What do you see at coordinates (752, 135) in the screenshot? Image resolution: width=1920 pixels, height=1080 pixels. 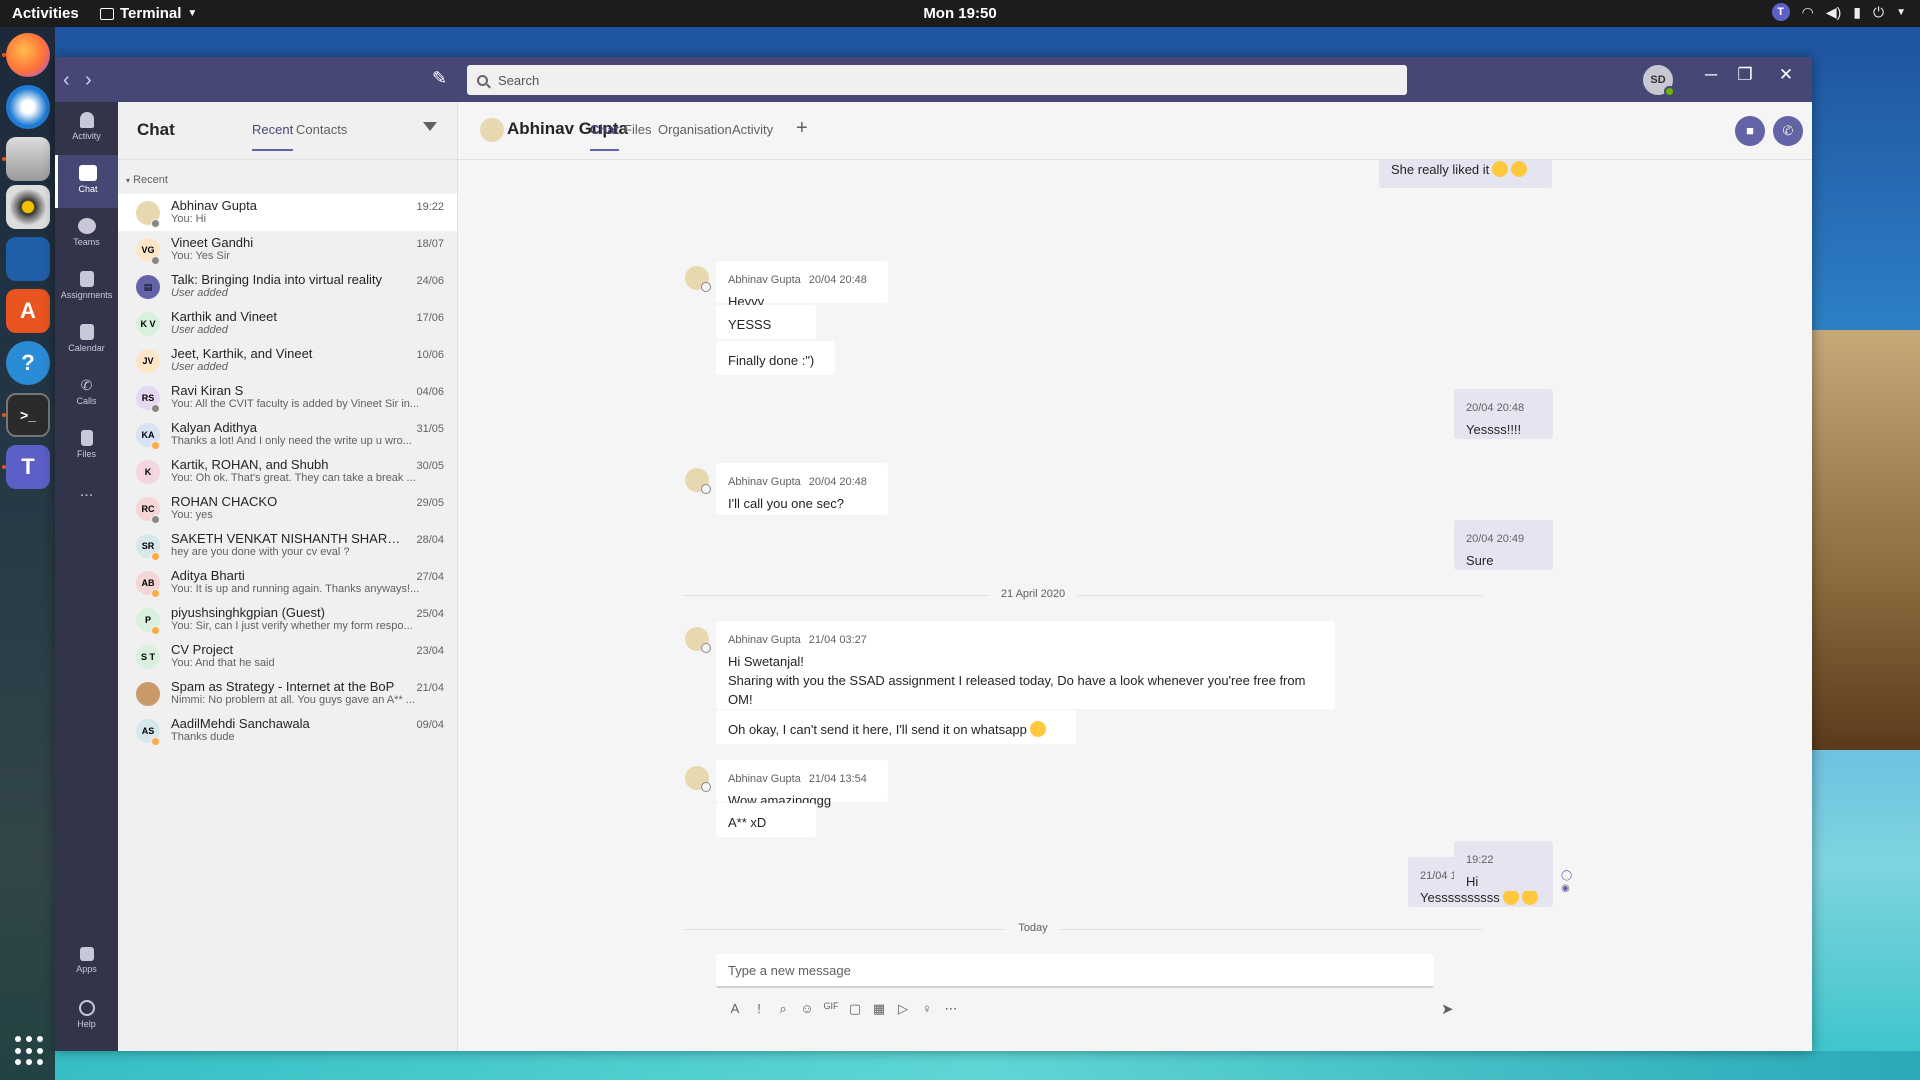 I see `tab-activity: Activity` at bounding box center [752, 135].